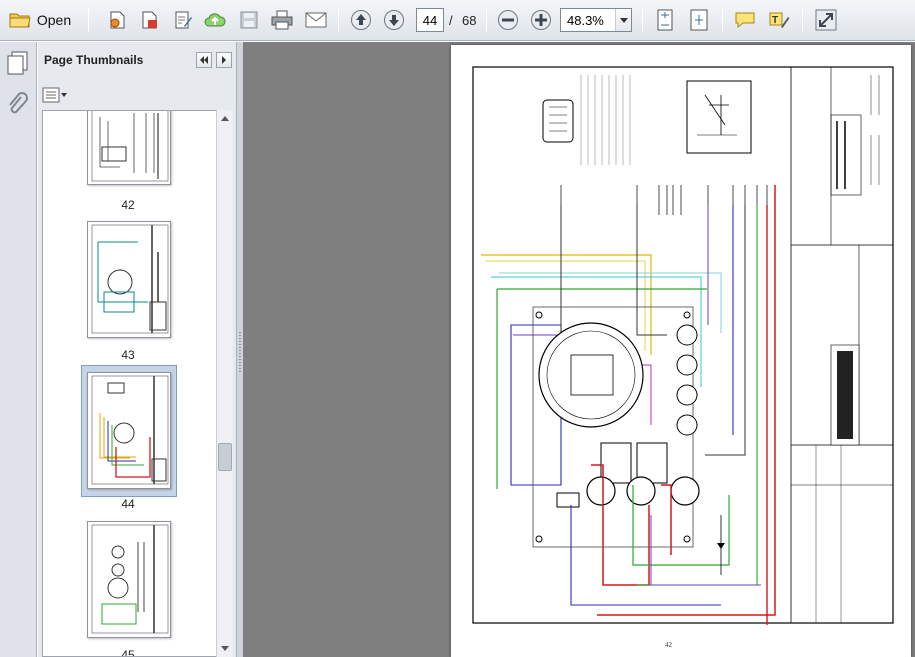 The width and height of the screenshot is (915, 657). I want to click on expand-arrows-icon, so click(826, 20).